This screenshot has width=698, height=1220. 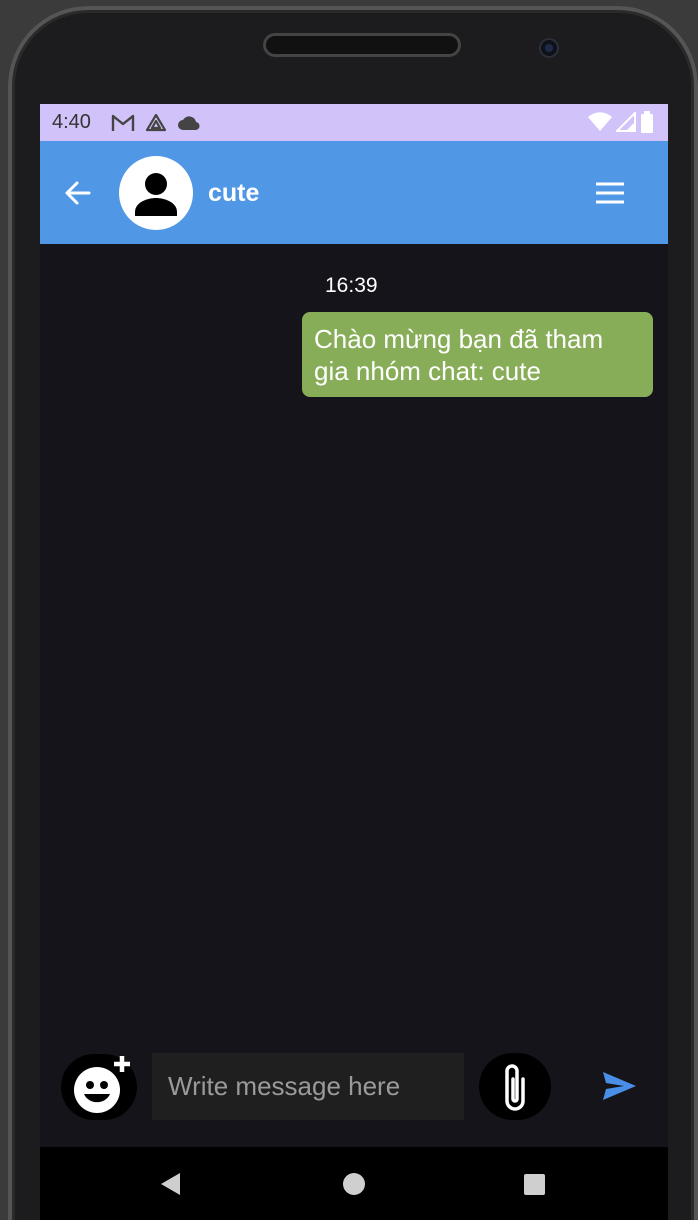 I want to click on composer, so click(x=354, y=1095).